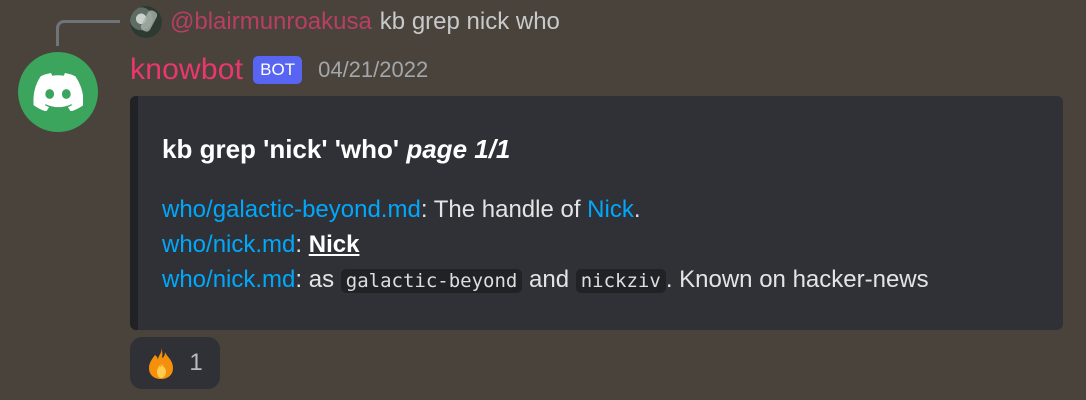 The image size is (1086, 400). What do you see at coordinates (321, 279) in the screenshot?
I see `result-text: as` at bounding box center [321, 279].